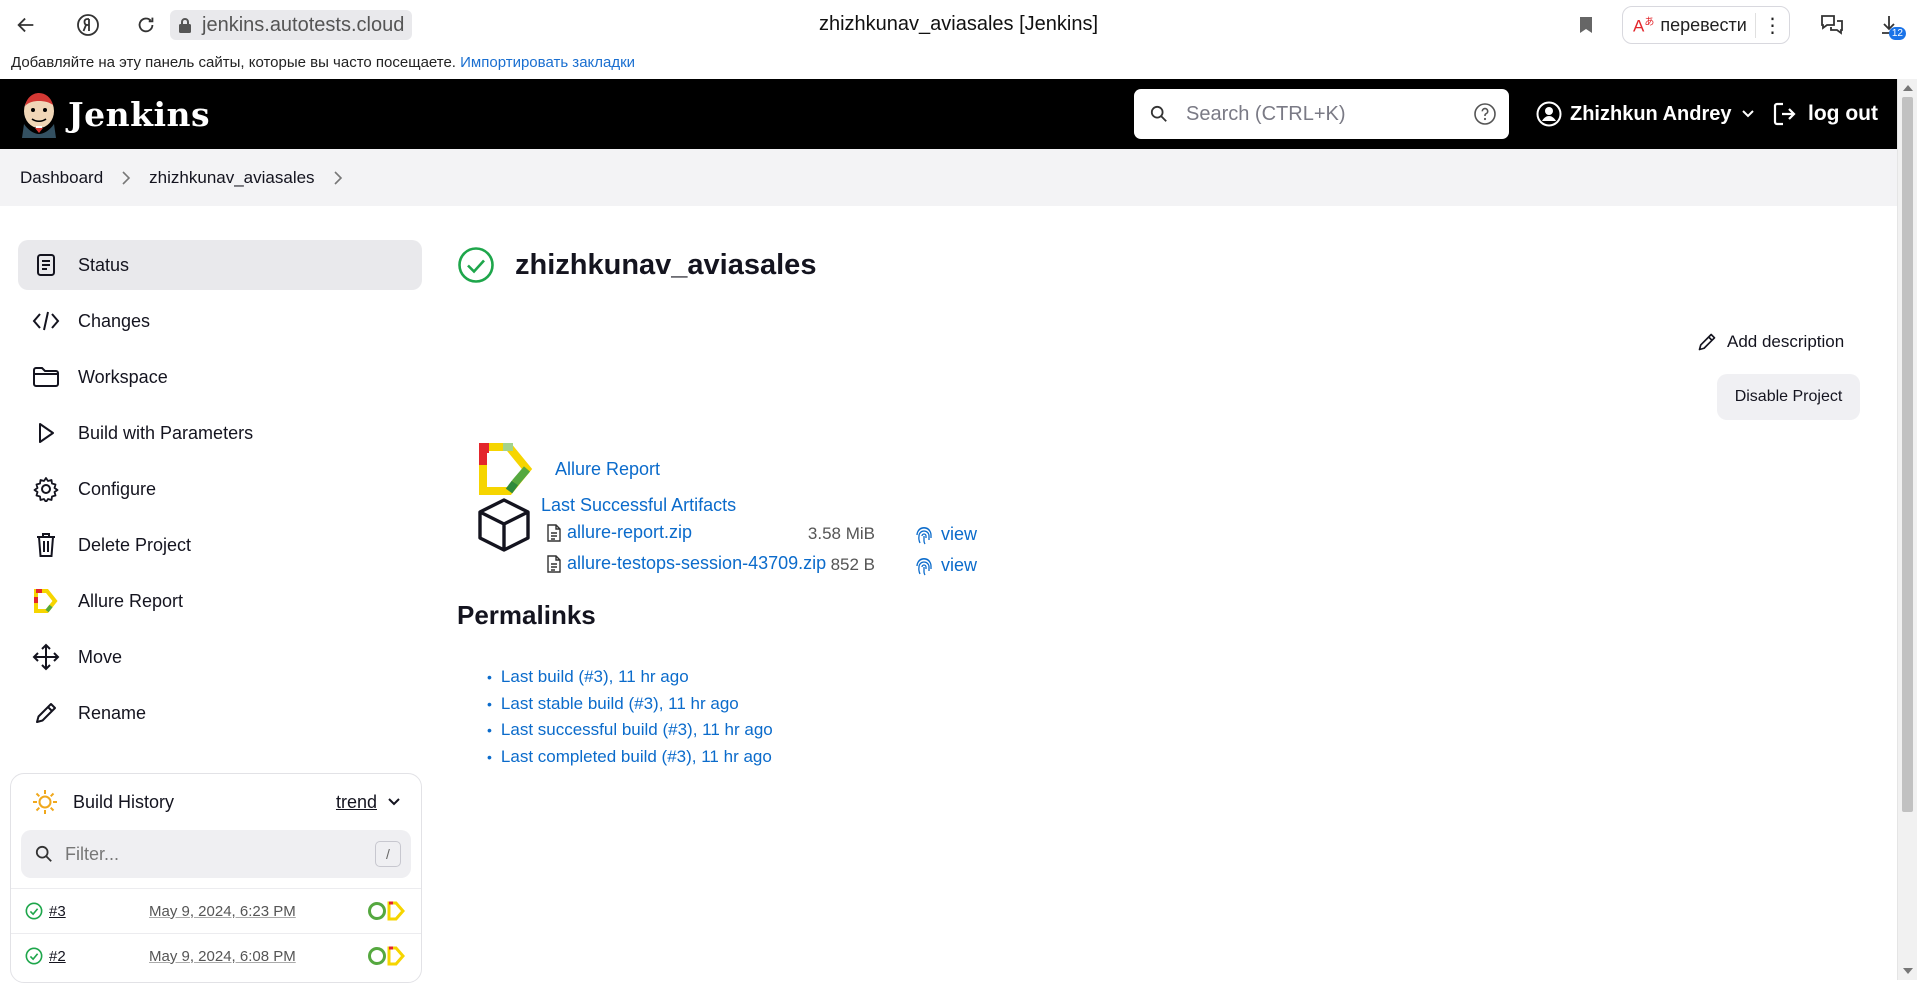  What do you see at coordinates (595, 677) in the screenshot?
I see `permalink-last-build: Last build (#3), 11 hr ago` at bounding box center [595, 677].